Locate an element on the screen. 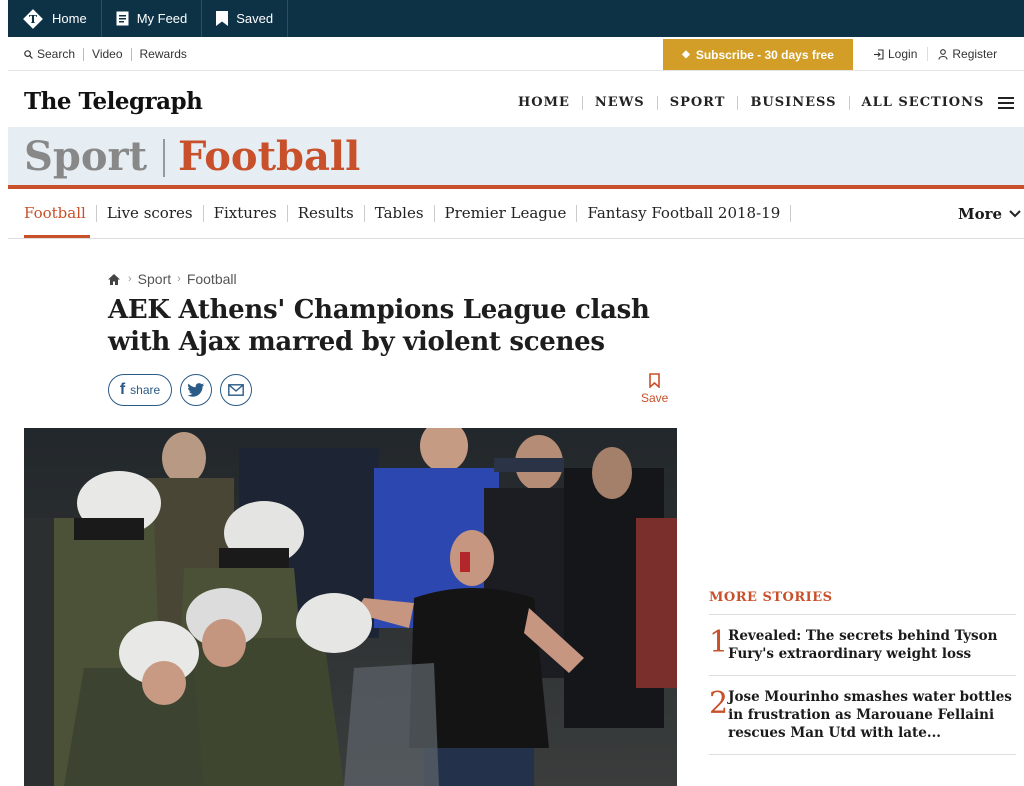 The image size is (1024, 786). subnav-premier-league: Premier League is located at coordinates (506, 213).